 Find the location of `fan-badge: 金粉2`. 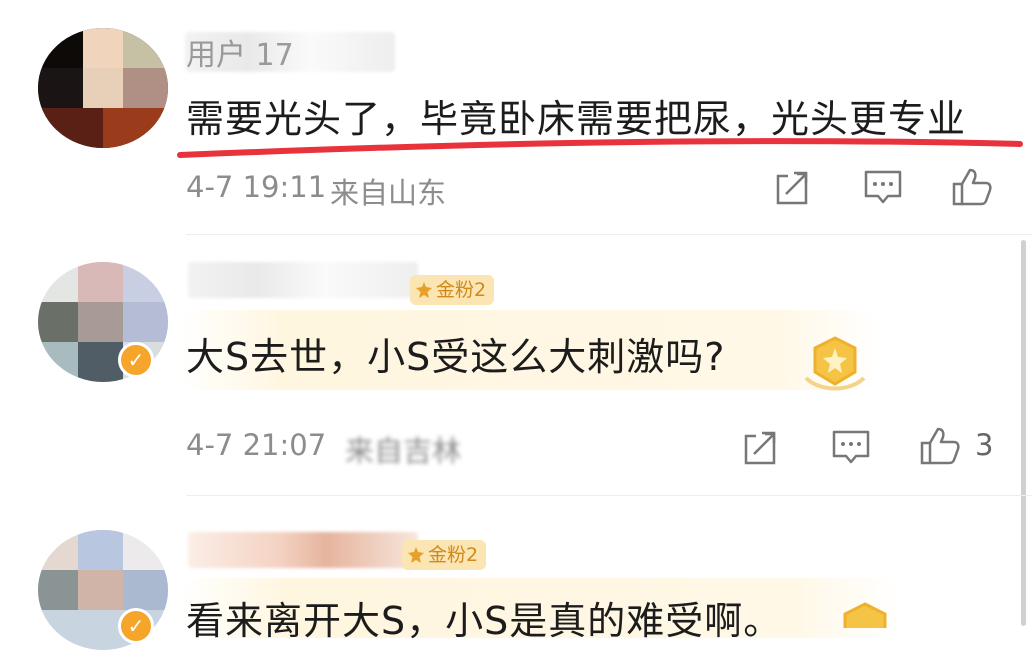

fan-badge: 金粉2 is located at coordinates (444, 555).